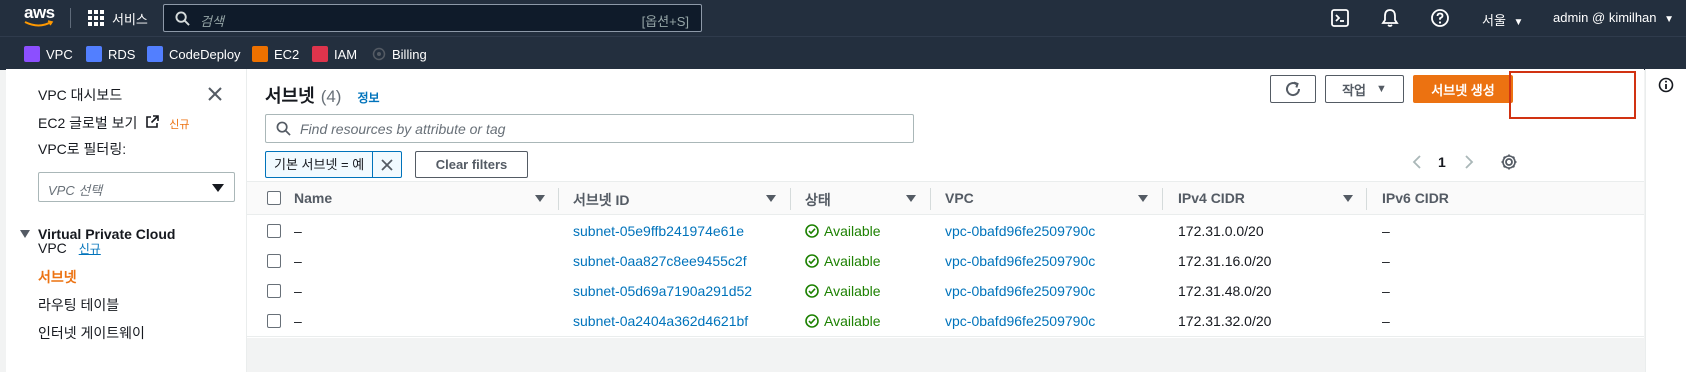 This screenshot has width=1686, height=372. Describe the element at coordinates (409, 54) in the screenshot. I see `favorite-label: Billing` at that location.